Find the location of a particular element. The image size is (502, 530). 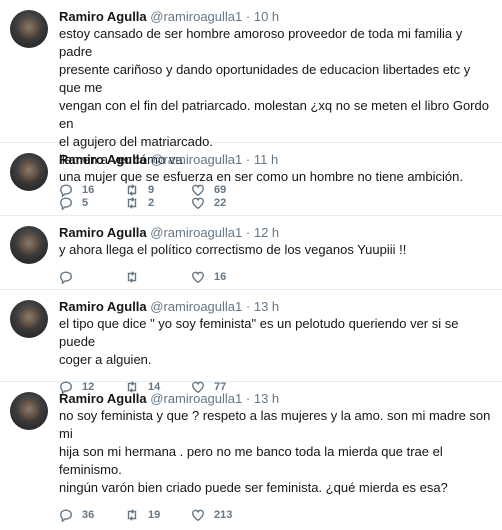

tweet-header: Ramiro Agulla @ramiroagulla1 · 12 h is located at coordinates (275, 232).